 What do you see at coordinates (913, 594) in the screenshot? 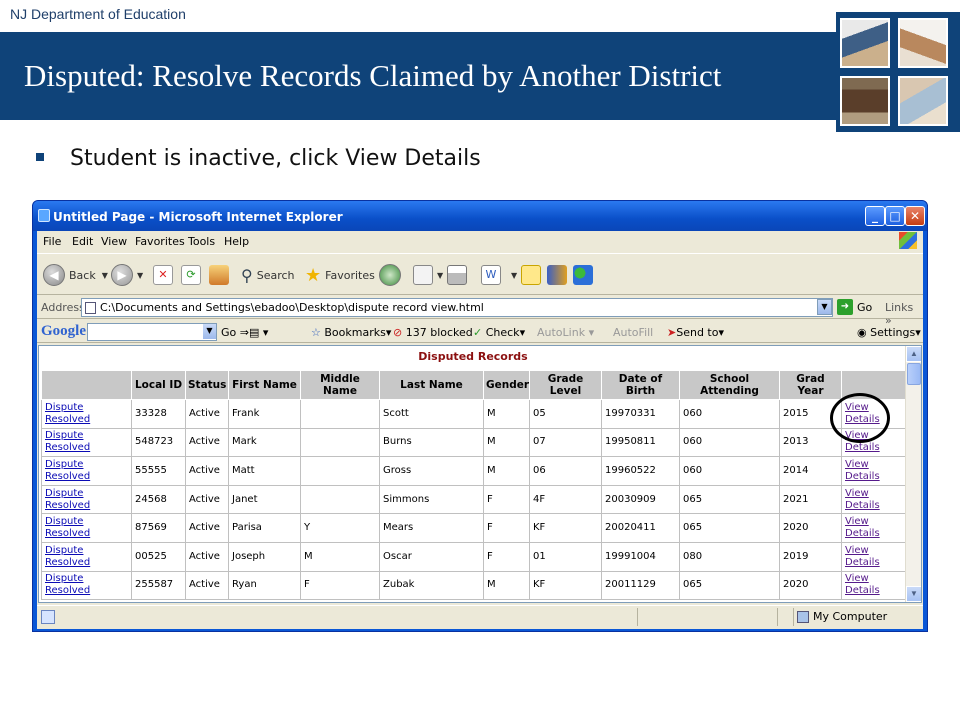
I see `scroll-down-button: ▼` at bounding box center [913, 594].